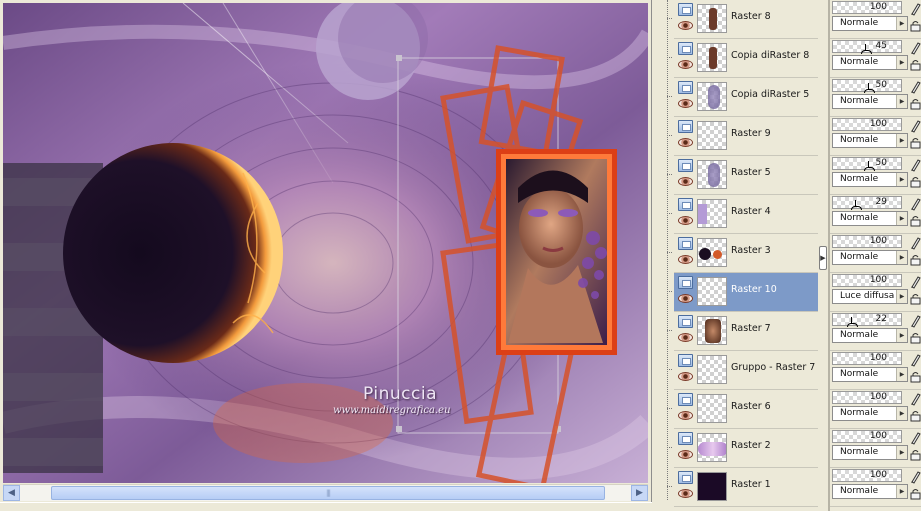 Image resolution: width=921 pixels, height=511 pixels. What do you see at coordinates (747, 370) in the screenshot?
I see `layer-row: Gruppo - Raster 7` at bounding box center [747, 370].